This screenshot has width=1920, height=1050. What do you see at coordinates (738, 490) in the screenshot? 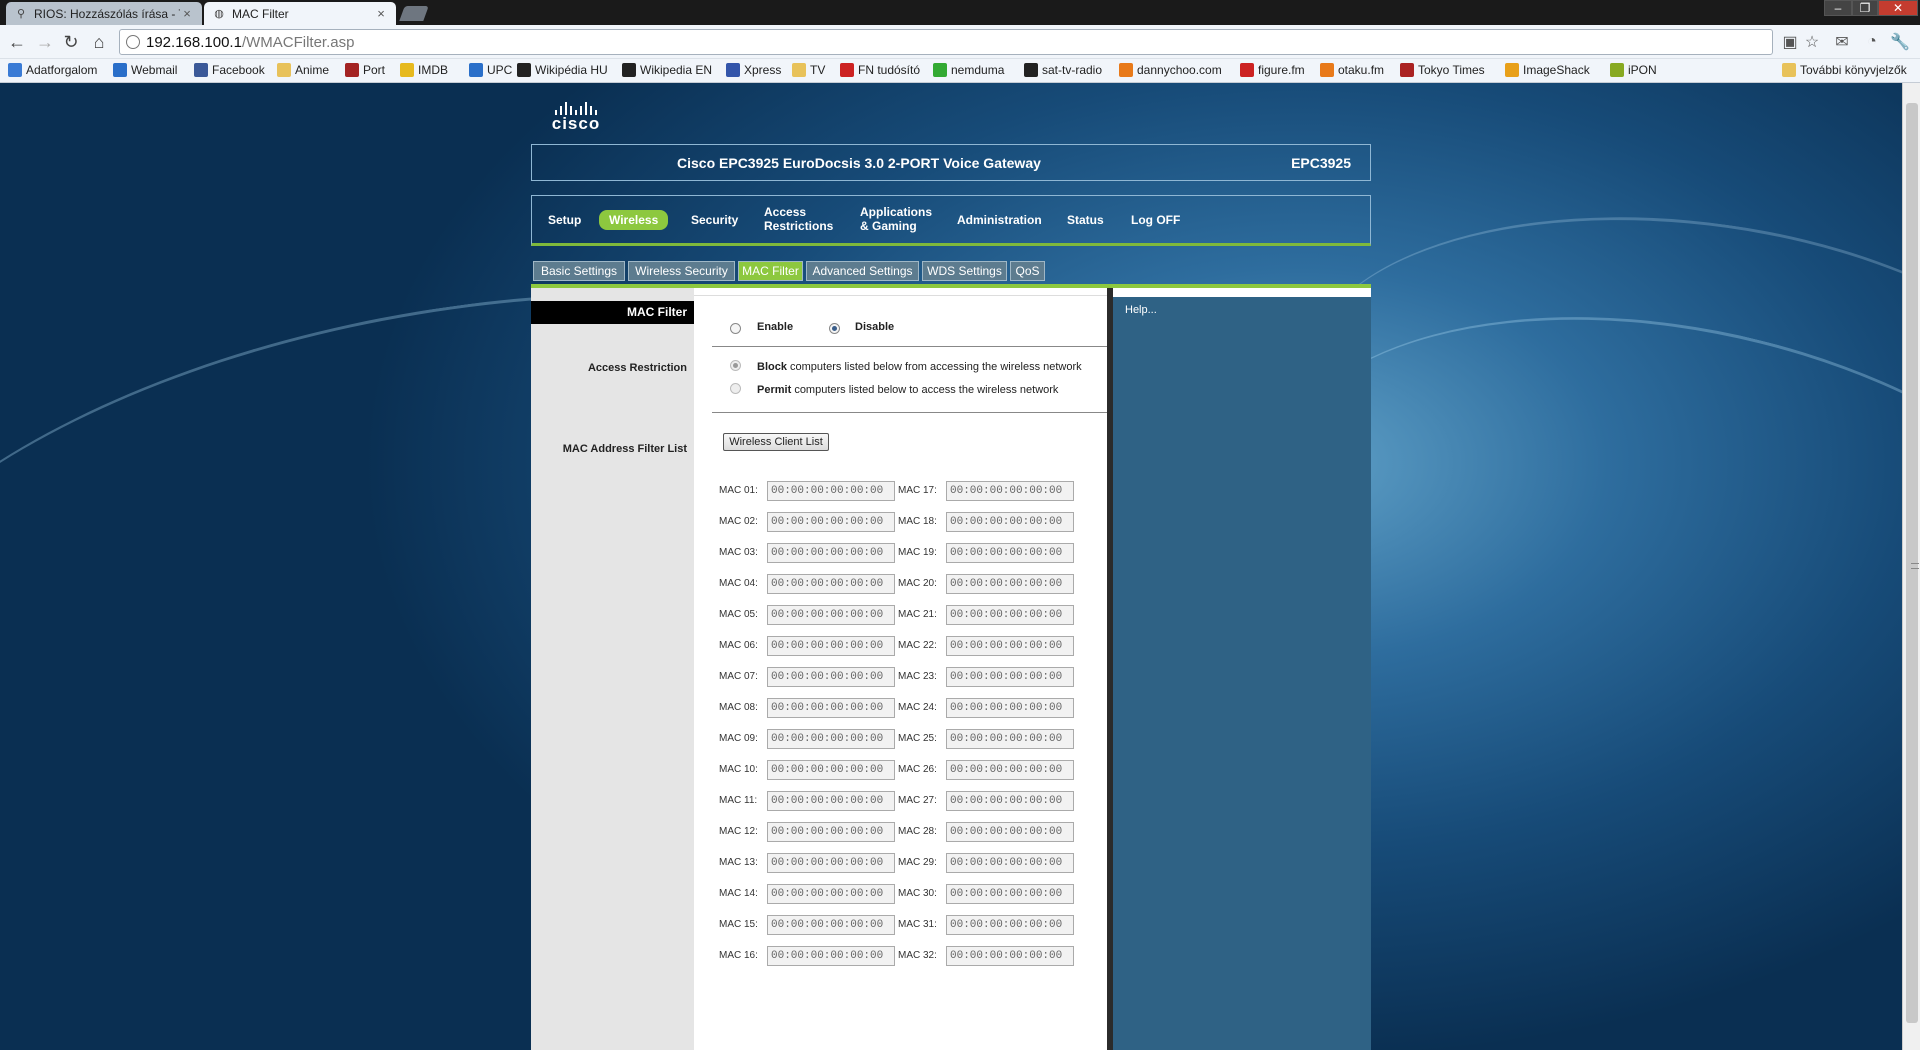
I see `mac-label: MAC 01:` at bounding box center [738, 490].